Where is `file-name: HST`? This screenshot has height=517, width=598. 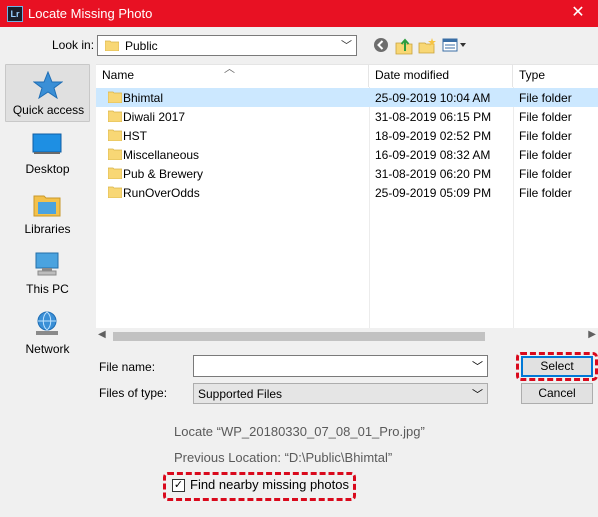 file-name: HST is located at coordinates (135, 136).